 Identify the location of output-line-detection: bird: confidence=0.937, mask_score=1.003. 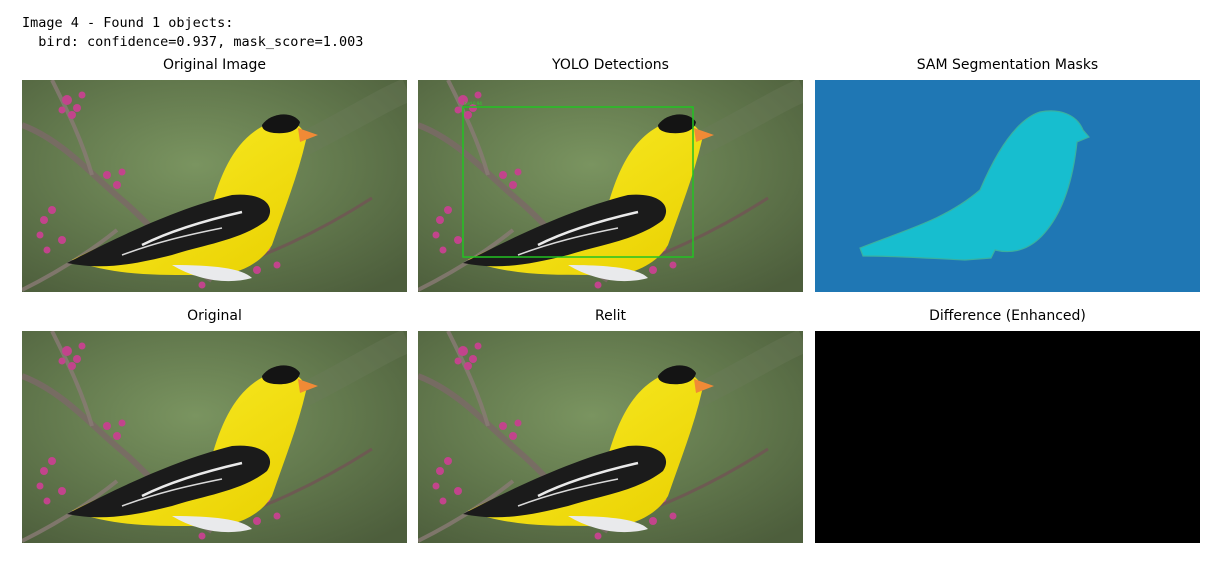
(193, 42).